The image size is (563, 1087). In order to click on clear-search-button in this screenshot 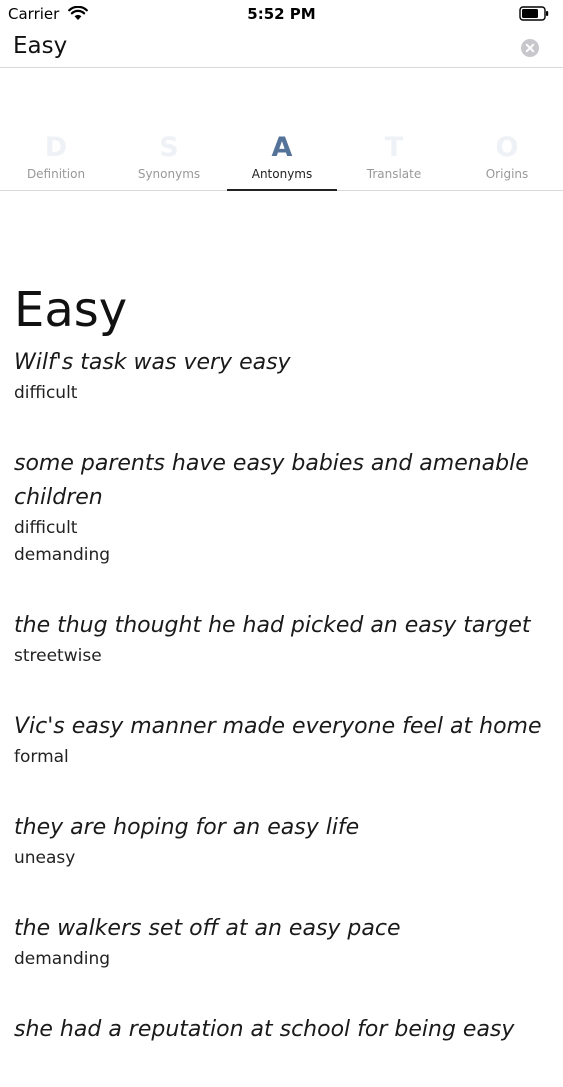, I will do `click(530, 48)`.